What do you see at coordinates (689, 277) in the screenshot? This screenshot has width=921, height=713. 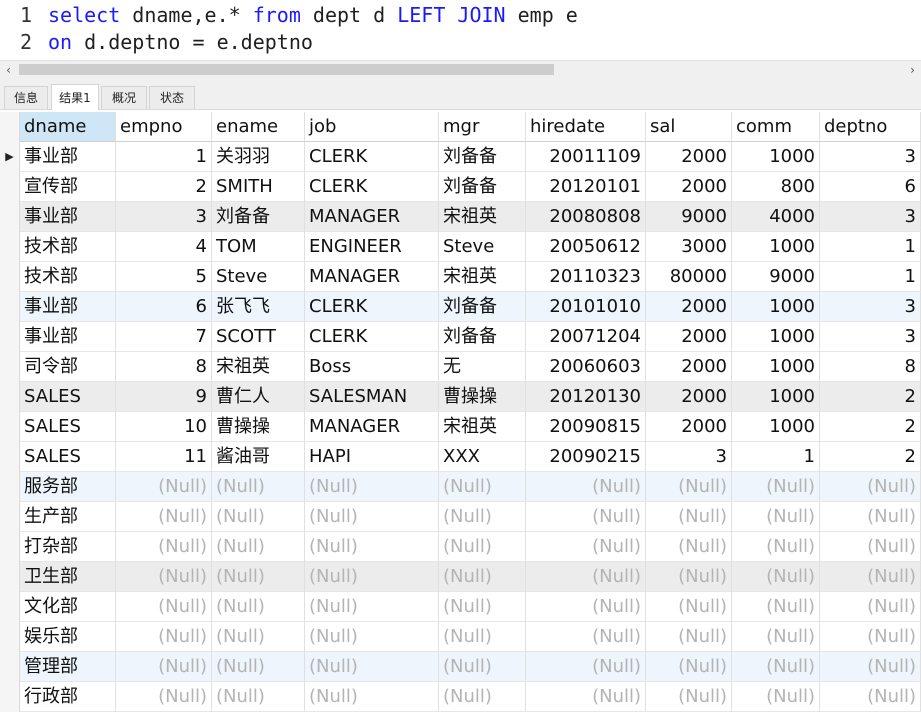 I see `cell-sal: 80000` at bounding box center [689, 277].